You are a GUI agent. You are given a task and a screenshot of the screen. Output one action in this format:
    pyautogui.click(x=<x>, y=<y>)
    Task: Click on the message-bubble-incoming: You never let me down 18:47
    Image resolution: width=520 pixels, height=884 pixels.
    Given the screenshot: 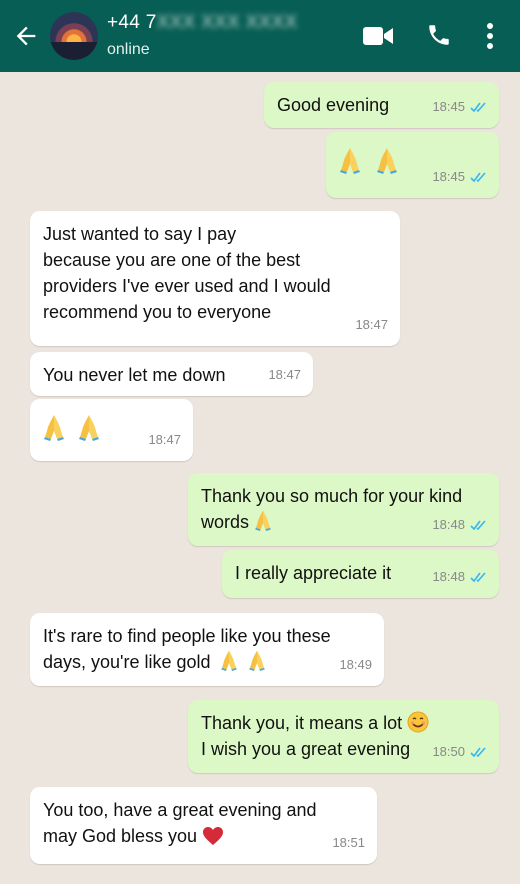 What is the action you would take?
    pyautogui.click(x=171, y=374)
    